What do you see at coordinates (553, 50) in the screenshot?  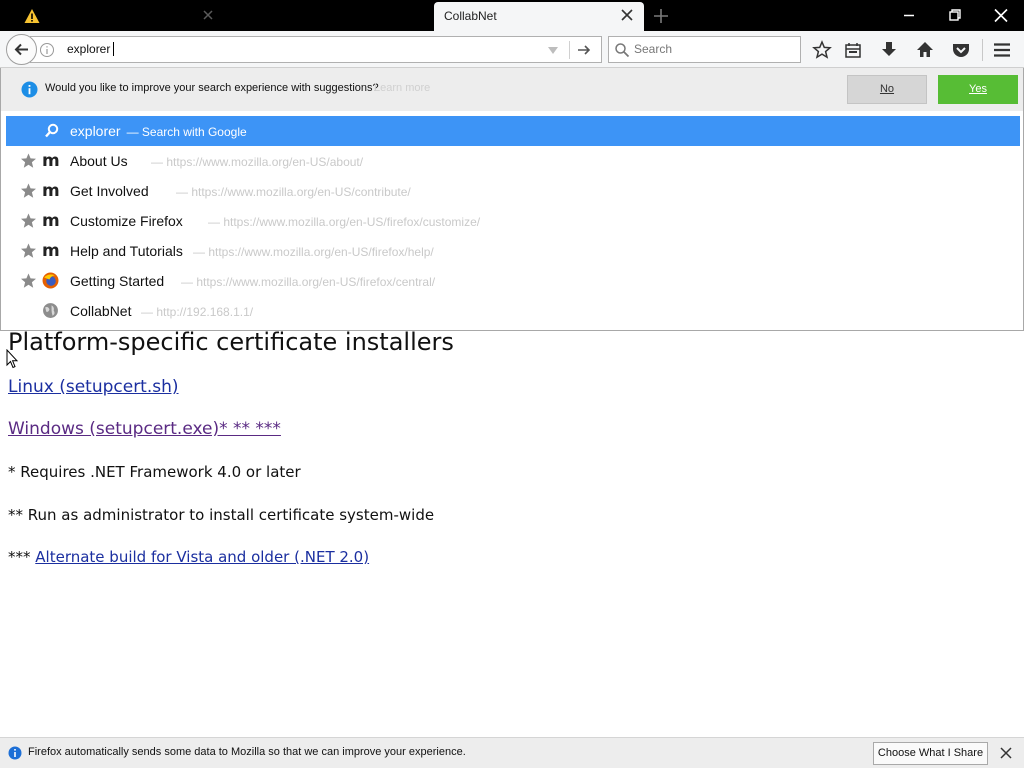 I see `history-dropdown-icon` at bounding box center [553, 50].